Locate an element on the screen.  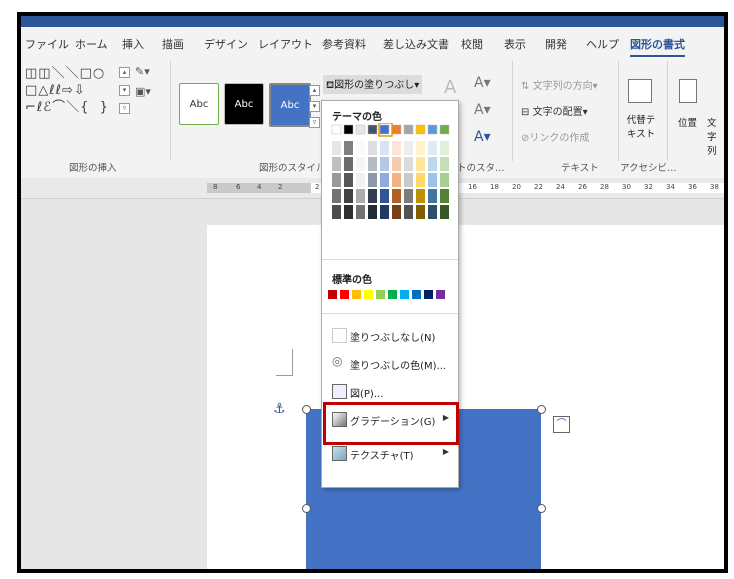
tab-mailings: 差し込み文書 is located at coordinates (416, 44).